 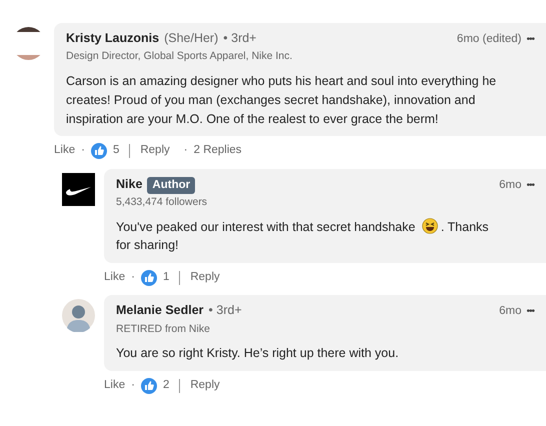 I want to click on replies-link: 2 Replies, so click(x=218, y=151).